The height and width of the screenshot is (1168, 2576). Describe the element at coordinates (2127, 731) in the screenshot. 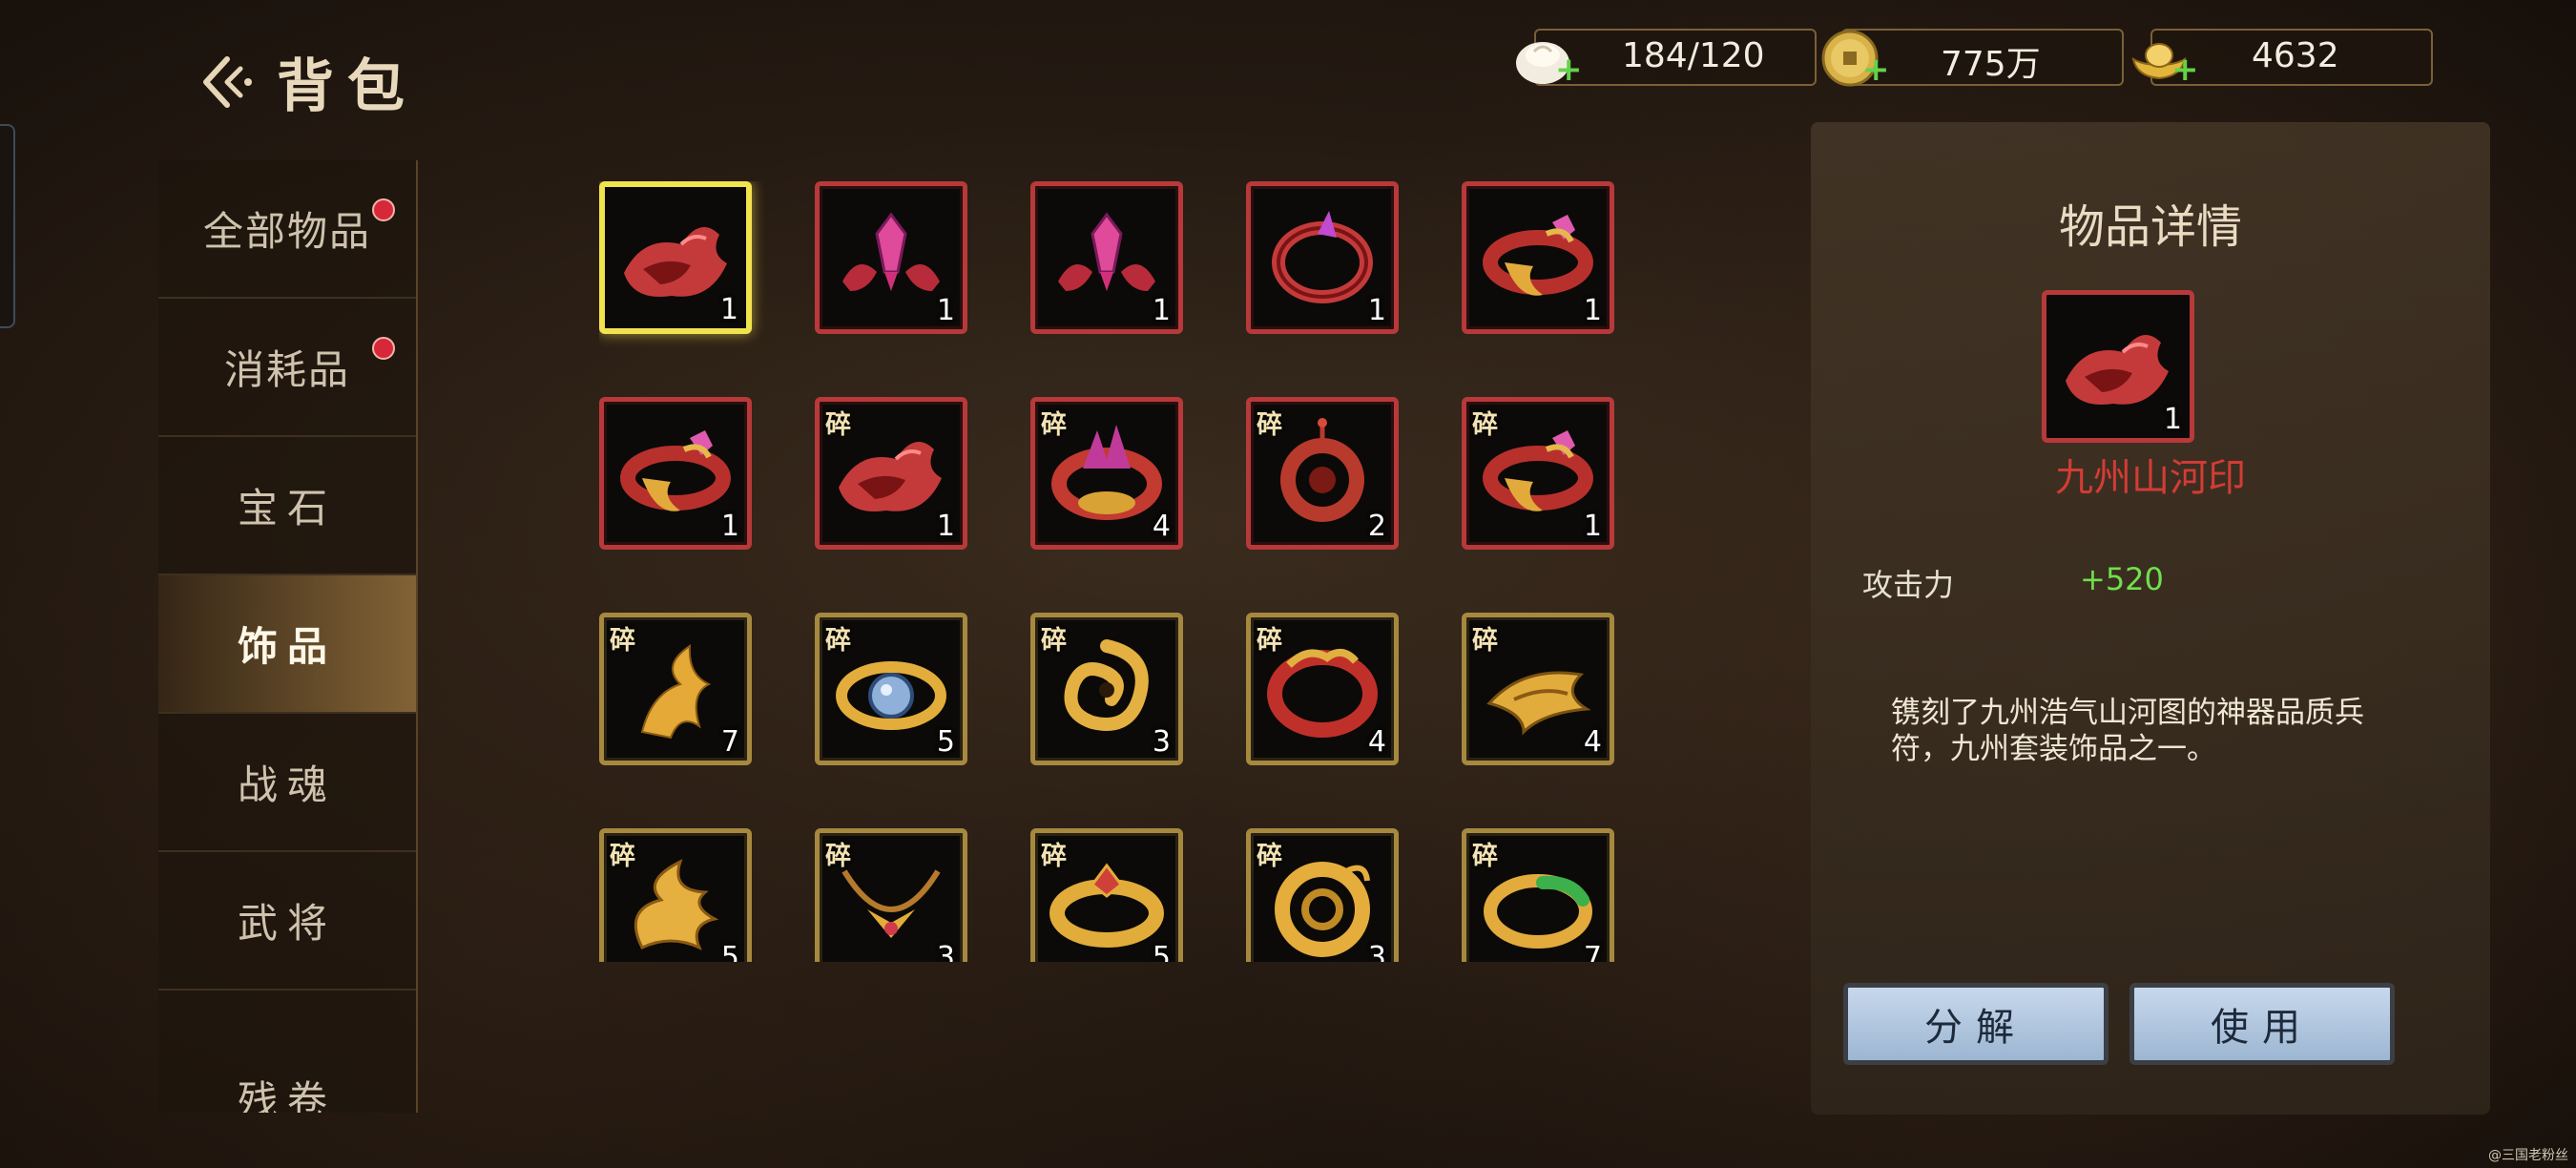

I see `item-description: 镌刻了九州浩气山河图的神器品质兵符，九州套装饰品之一。` at that location.